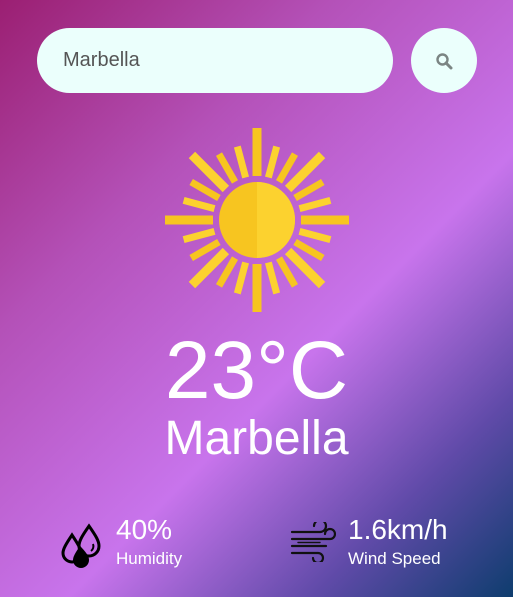  I want to click on wind-value: 1.6km/h, so click(398, 529).